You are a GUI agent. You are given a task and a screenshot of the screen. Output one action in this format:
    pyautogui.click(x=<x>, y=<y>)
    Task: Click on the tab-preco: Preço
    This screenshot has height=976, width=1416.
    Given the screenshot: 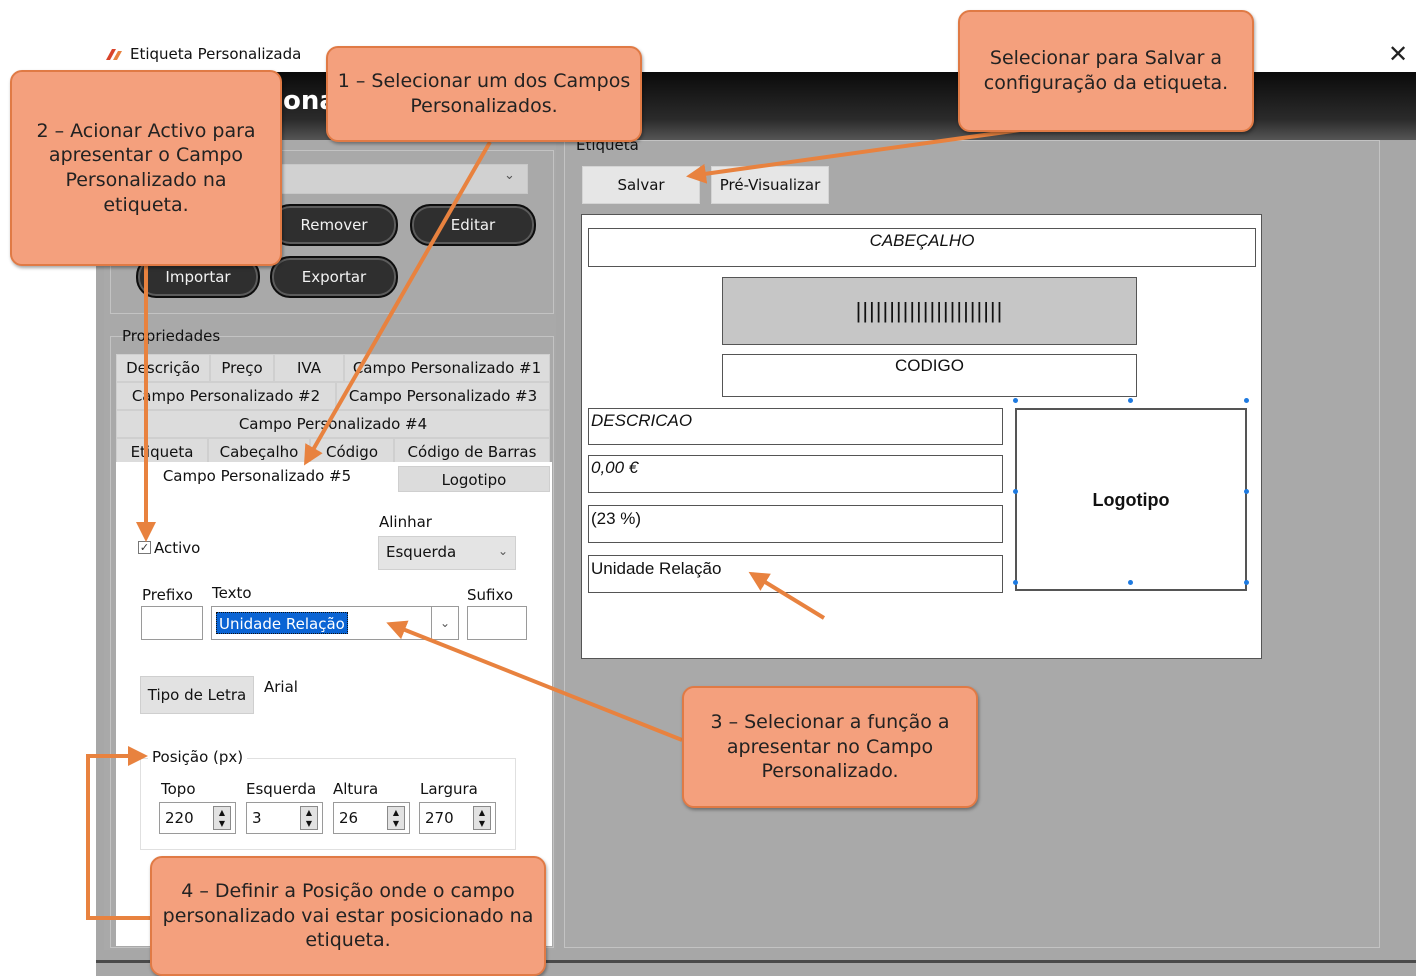 What is the action you would take?
    pyautogui.click(x=242, y=368)
    